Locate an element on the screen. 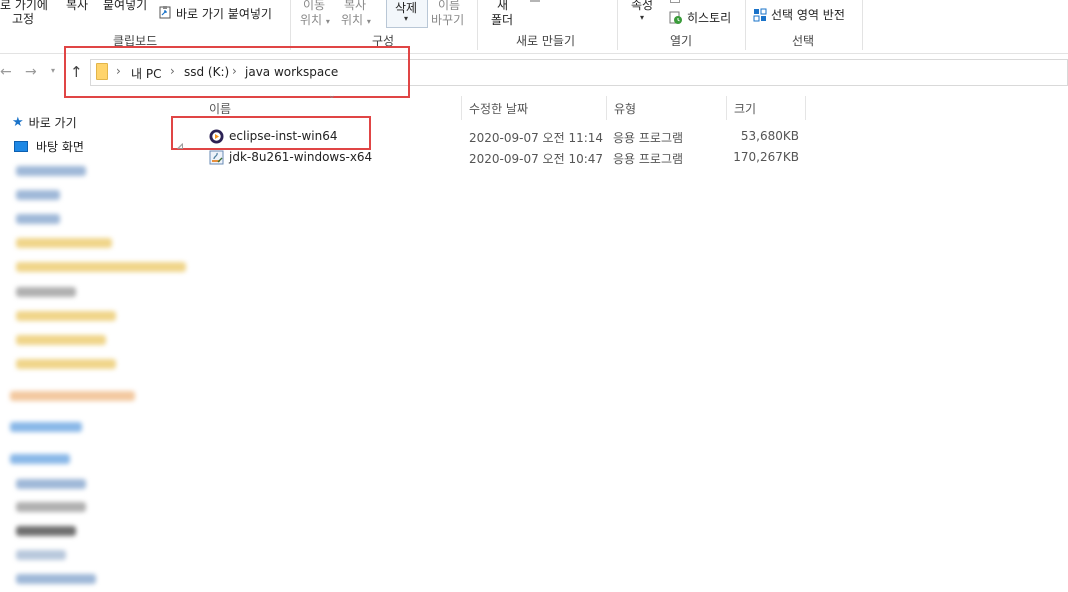 Image resolution: width=1068 pixels, height=592 pixels. nav-item-desktop: 바탕 화면 is located at coordinates (49, 146).